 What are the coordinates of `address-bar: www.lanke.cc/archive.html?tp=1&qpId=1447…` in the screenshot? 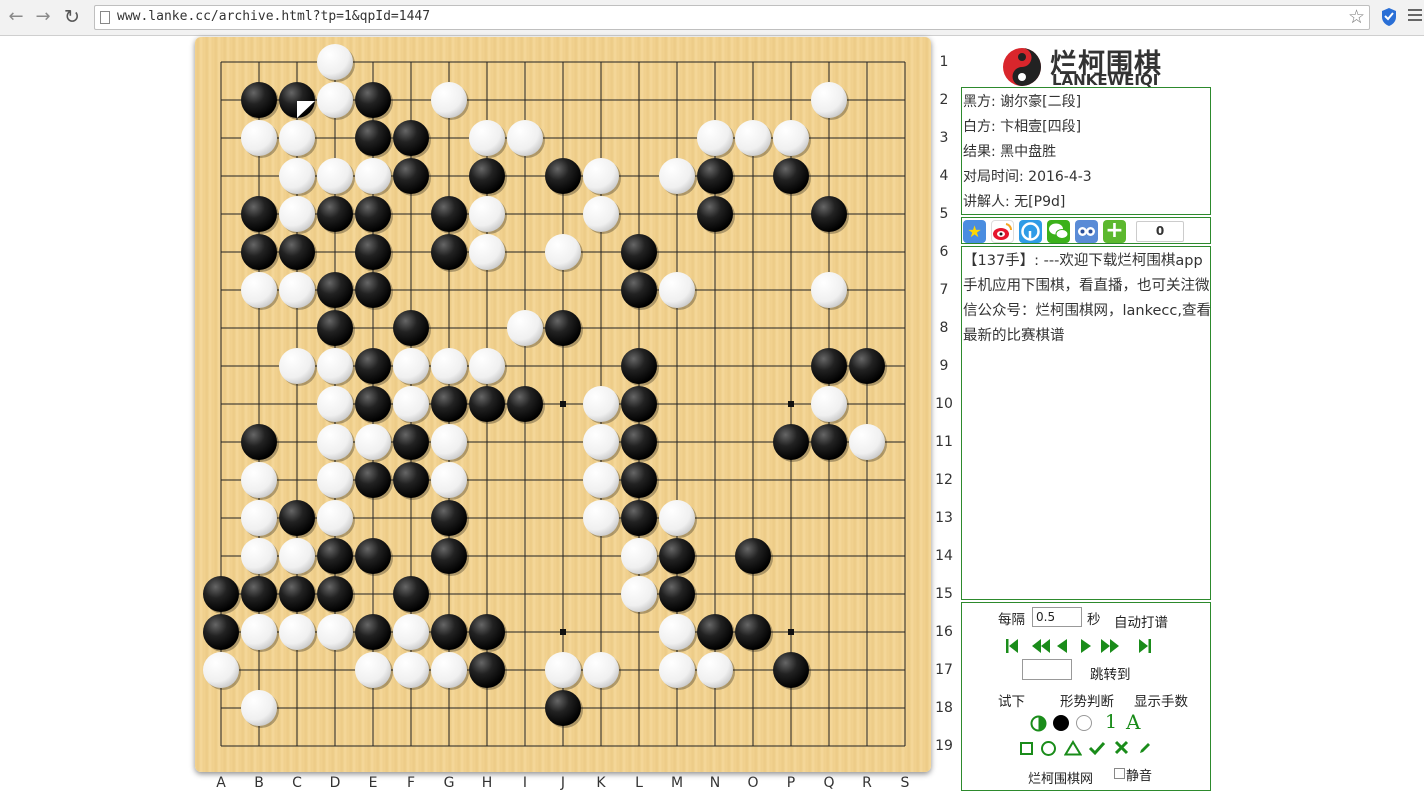 It's located at (732, 17).